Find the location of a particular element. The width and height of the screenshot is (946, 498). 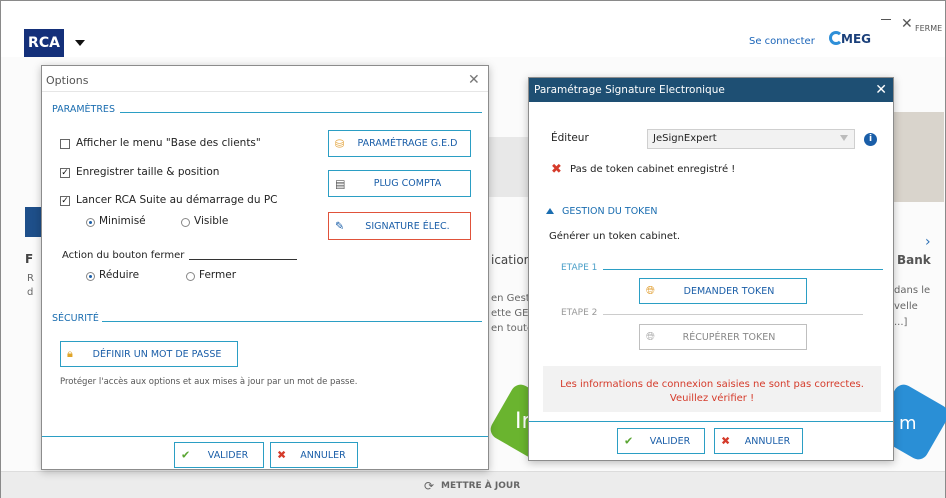

error-x-icon: ✖ is located at coordinates (556, 169).